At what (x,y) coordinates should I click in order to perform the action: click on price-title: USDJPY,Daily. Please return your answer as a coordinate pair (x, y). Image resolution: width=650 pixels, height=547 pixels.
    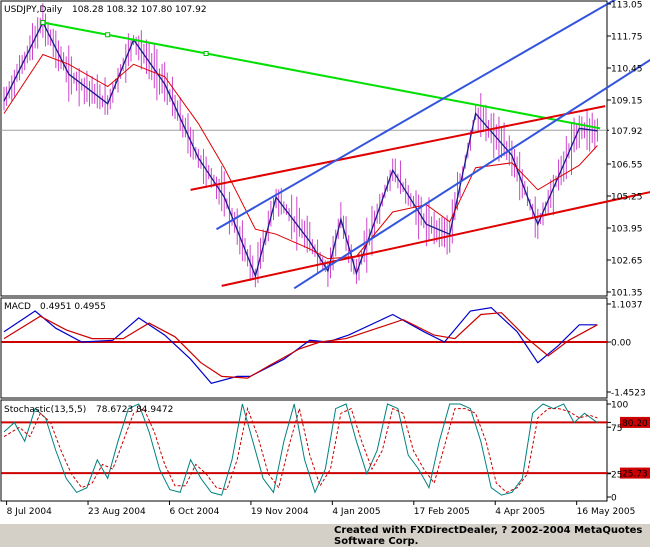
    Looking at the image, I should click on (33, 10).